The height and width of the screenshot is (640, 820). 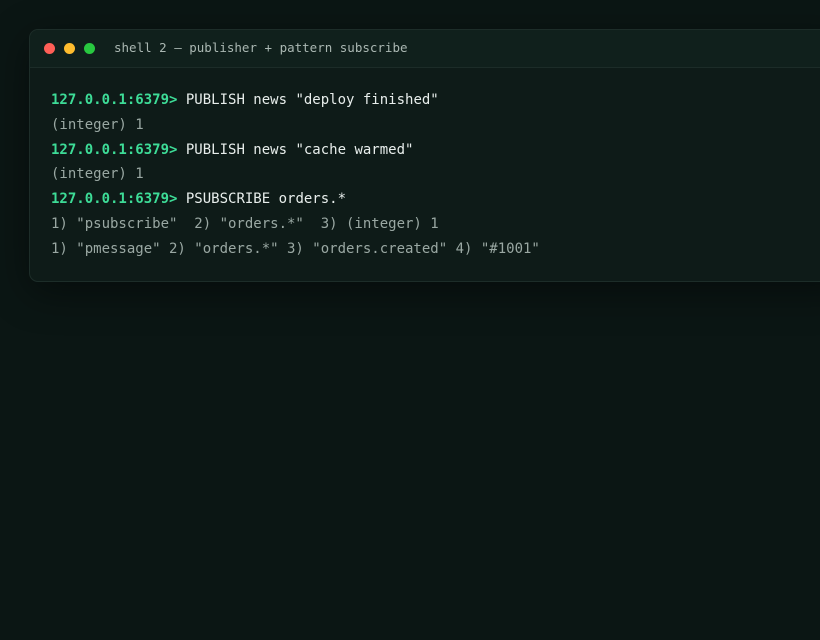 I want to click on title-bar: shell 2 — publisher + pattern subscribe, so click(x=425, y=49).